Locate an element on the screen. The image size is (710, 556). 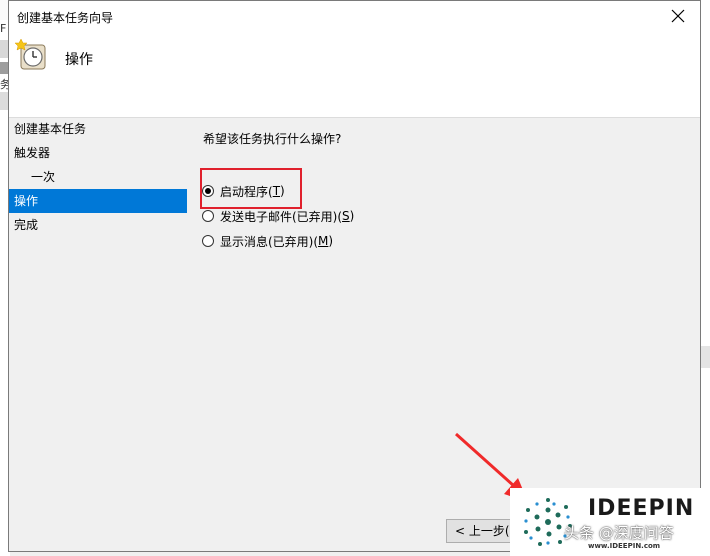
watermark-brand: IDEEPIN is located at coordinates (641, 508).